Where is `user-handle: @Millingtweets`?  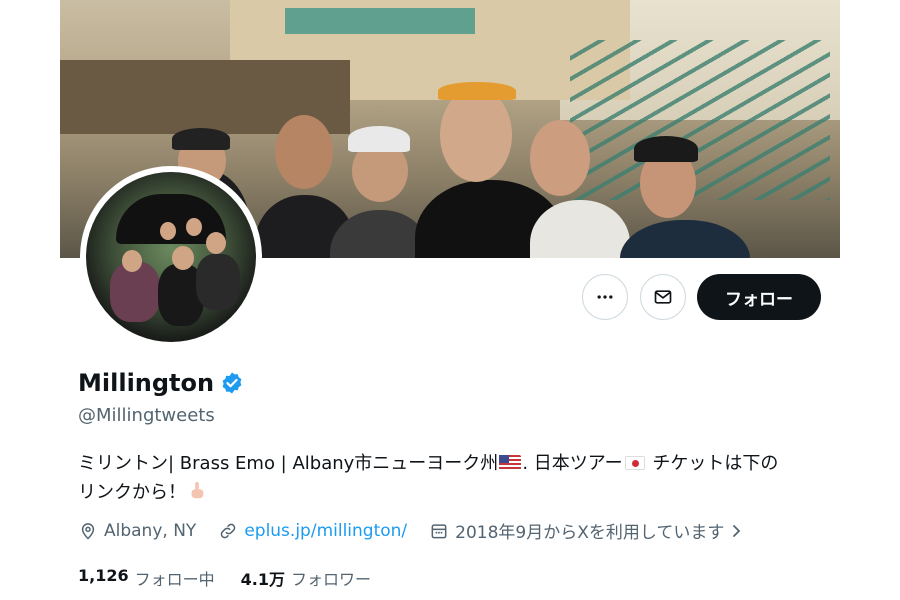
user-handle: @Millingtweets is located at coordinates (146, 415).